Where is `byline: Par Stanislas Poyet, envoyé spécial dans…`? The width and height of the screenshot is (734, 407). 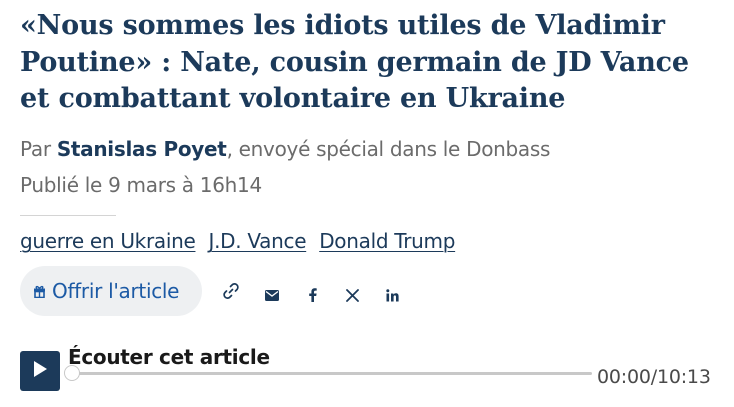 byline: Par Stanislas Poyet, envoyé spécial dans… is located at coordinates (285, 149).